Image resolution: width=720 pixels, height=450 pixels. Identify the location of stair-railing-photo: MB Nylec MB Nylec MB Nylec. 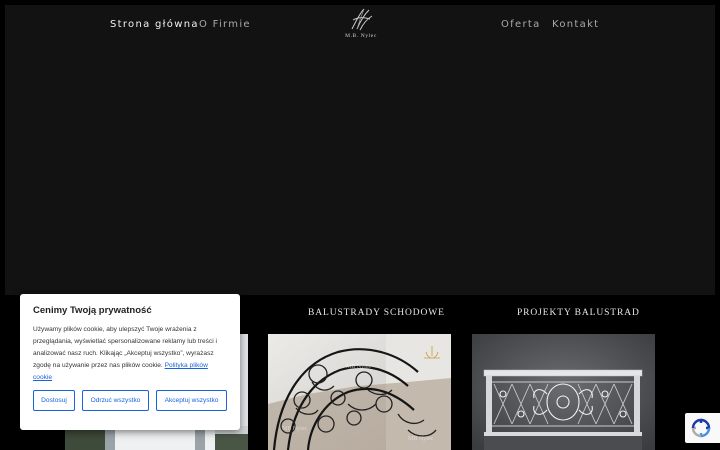
(359, 392).